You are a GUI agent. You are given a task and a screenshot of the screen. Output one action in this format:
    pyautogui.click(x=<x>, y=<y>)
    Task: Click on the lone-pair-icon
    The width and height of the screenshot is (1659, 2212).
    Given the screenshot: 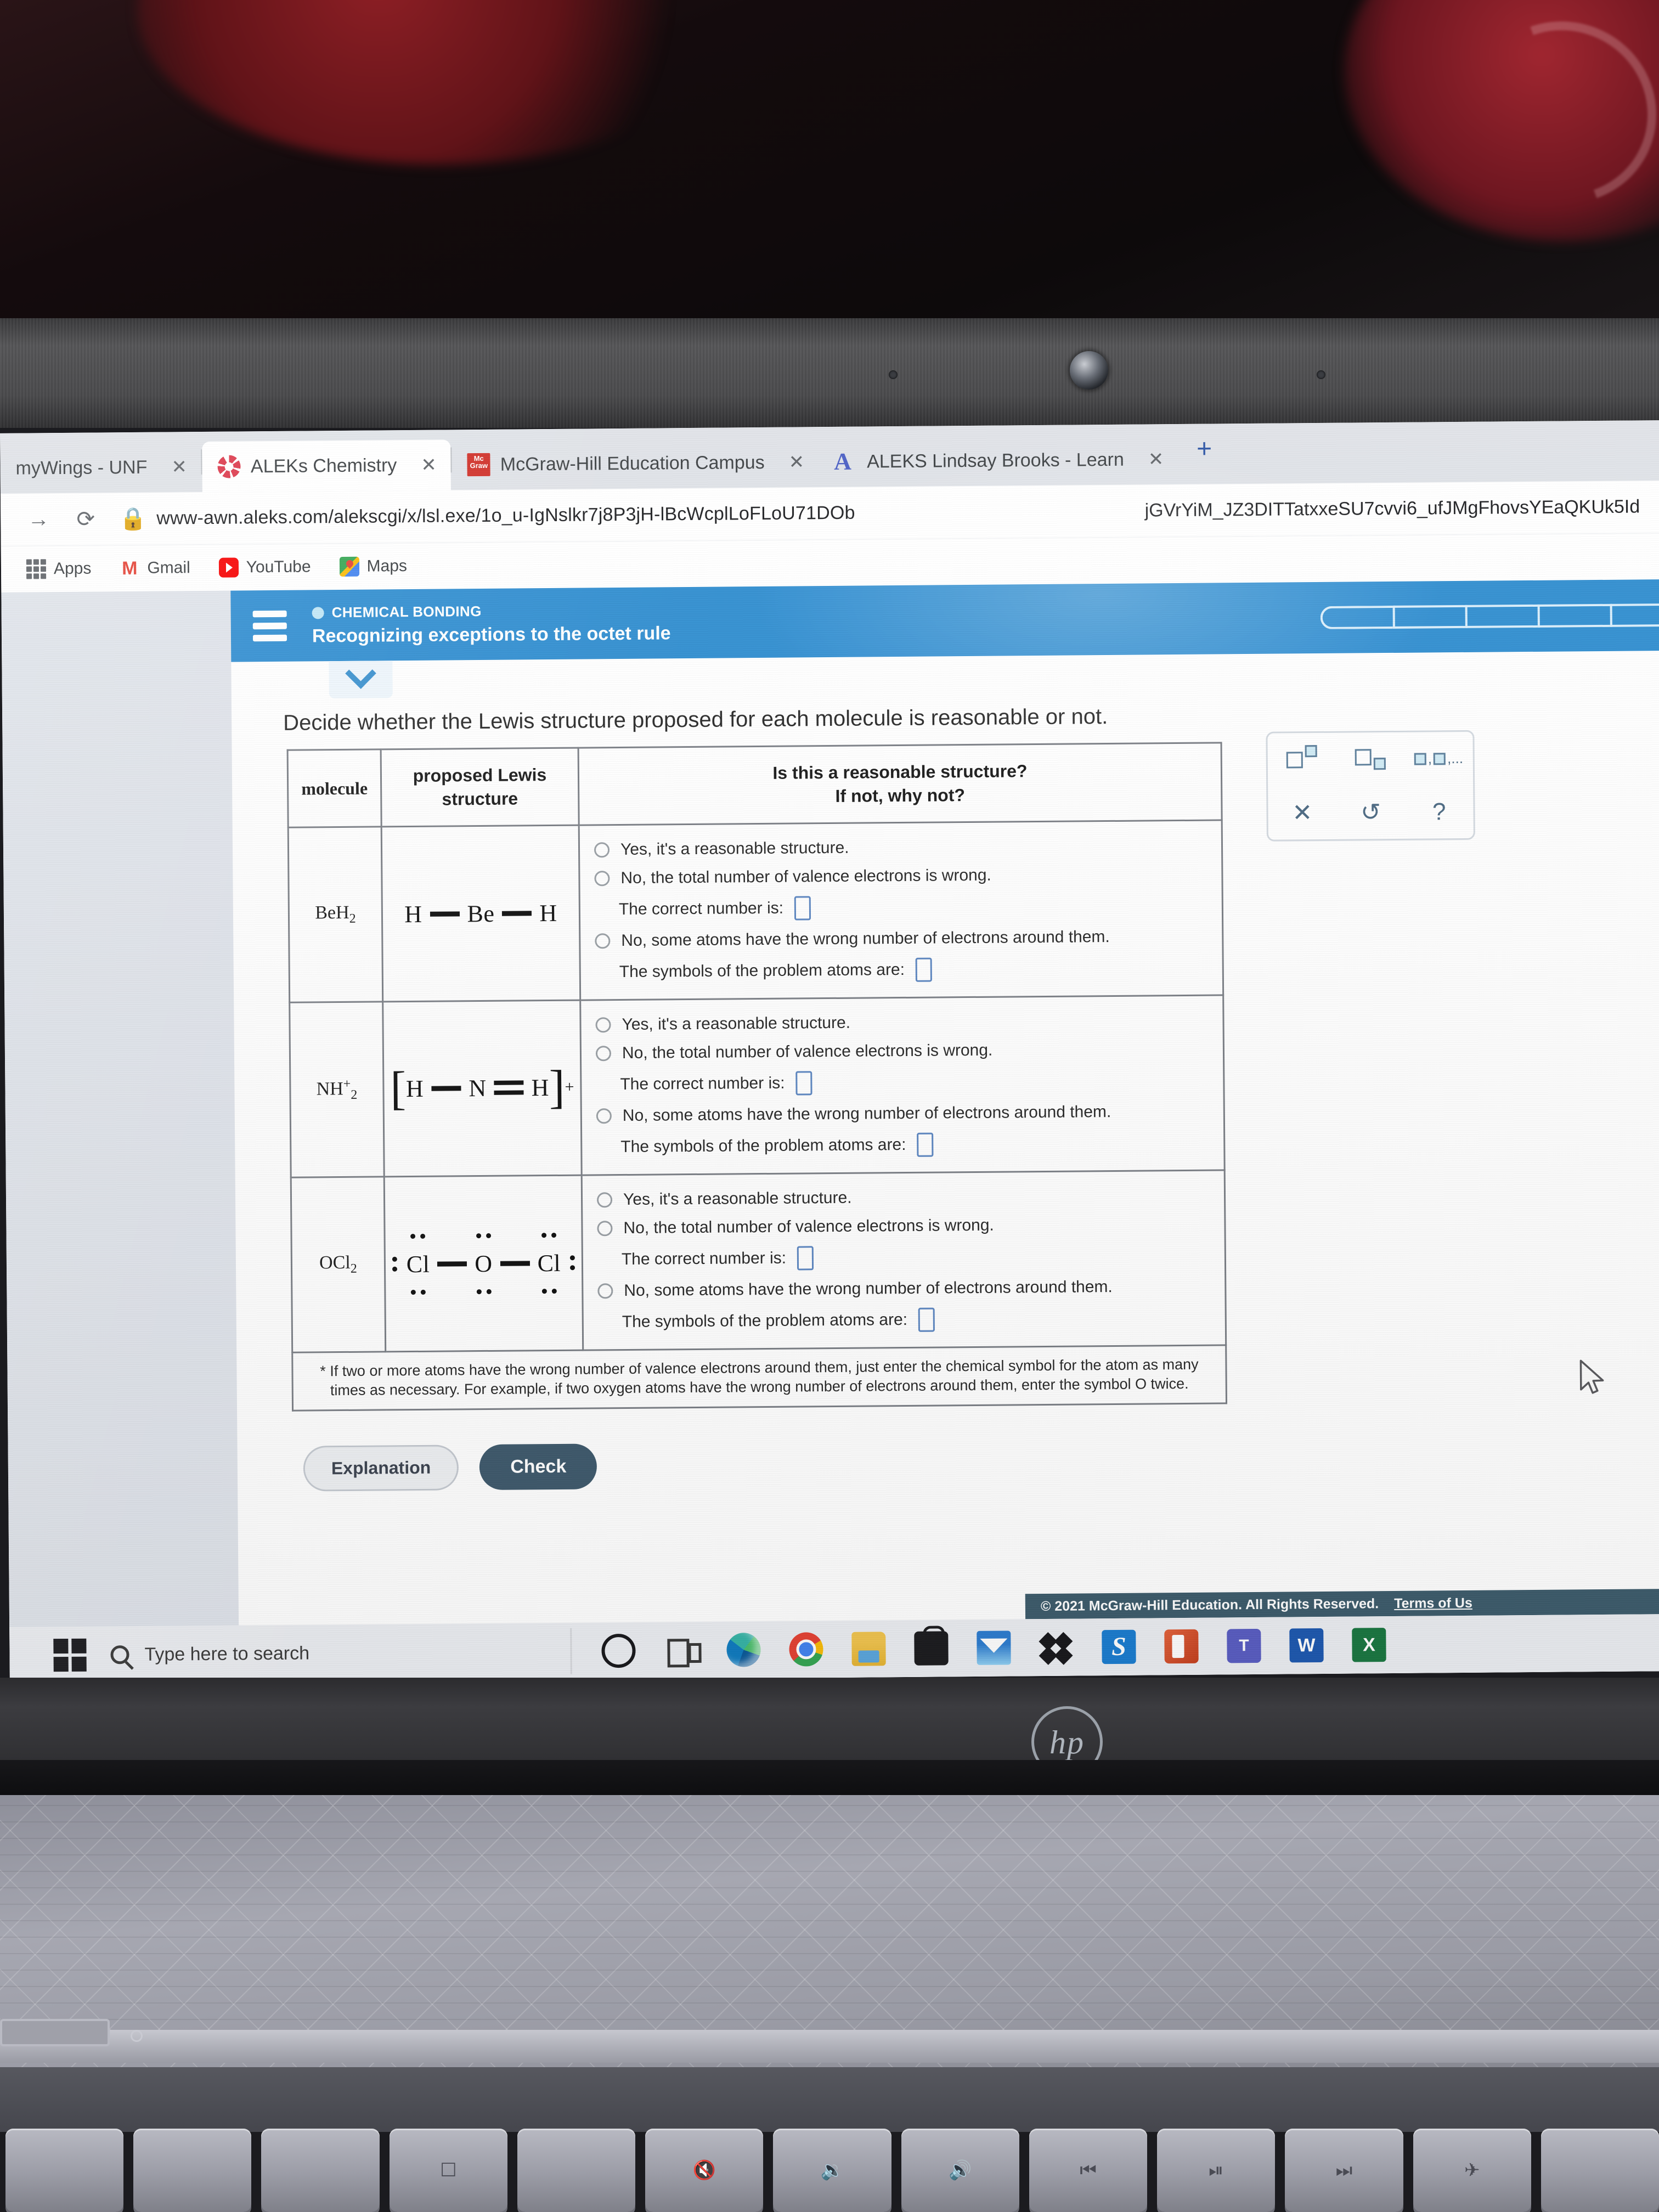 What is the action you would take?
    pyautogui.click(x=418, y=1236)
    